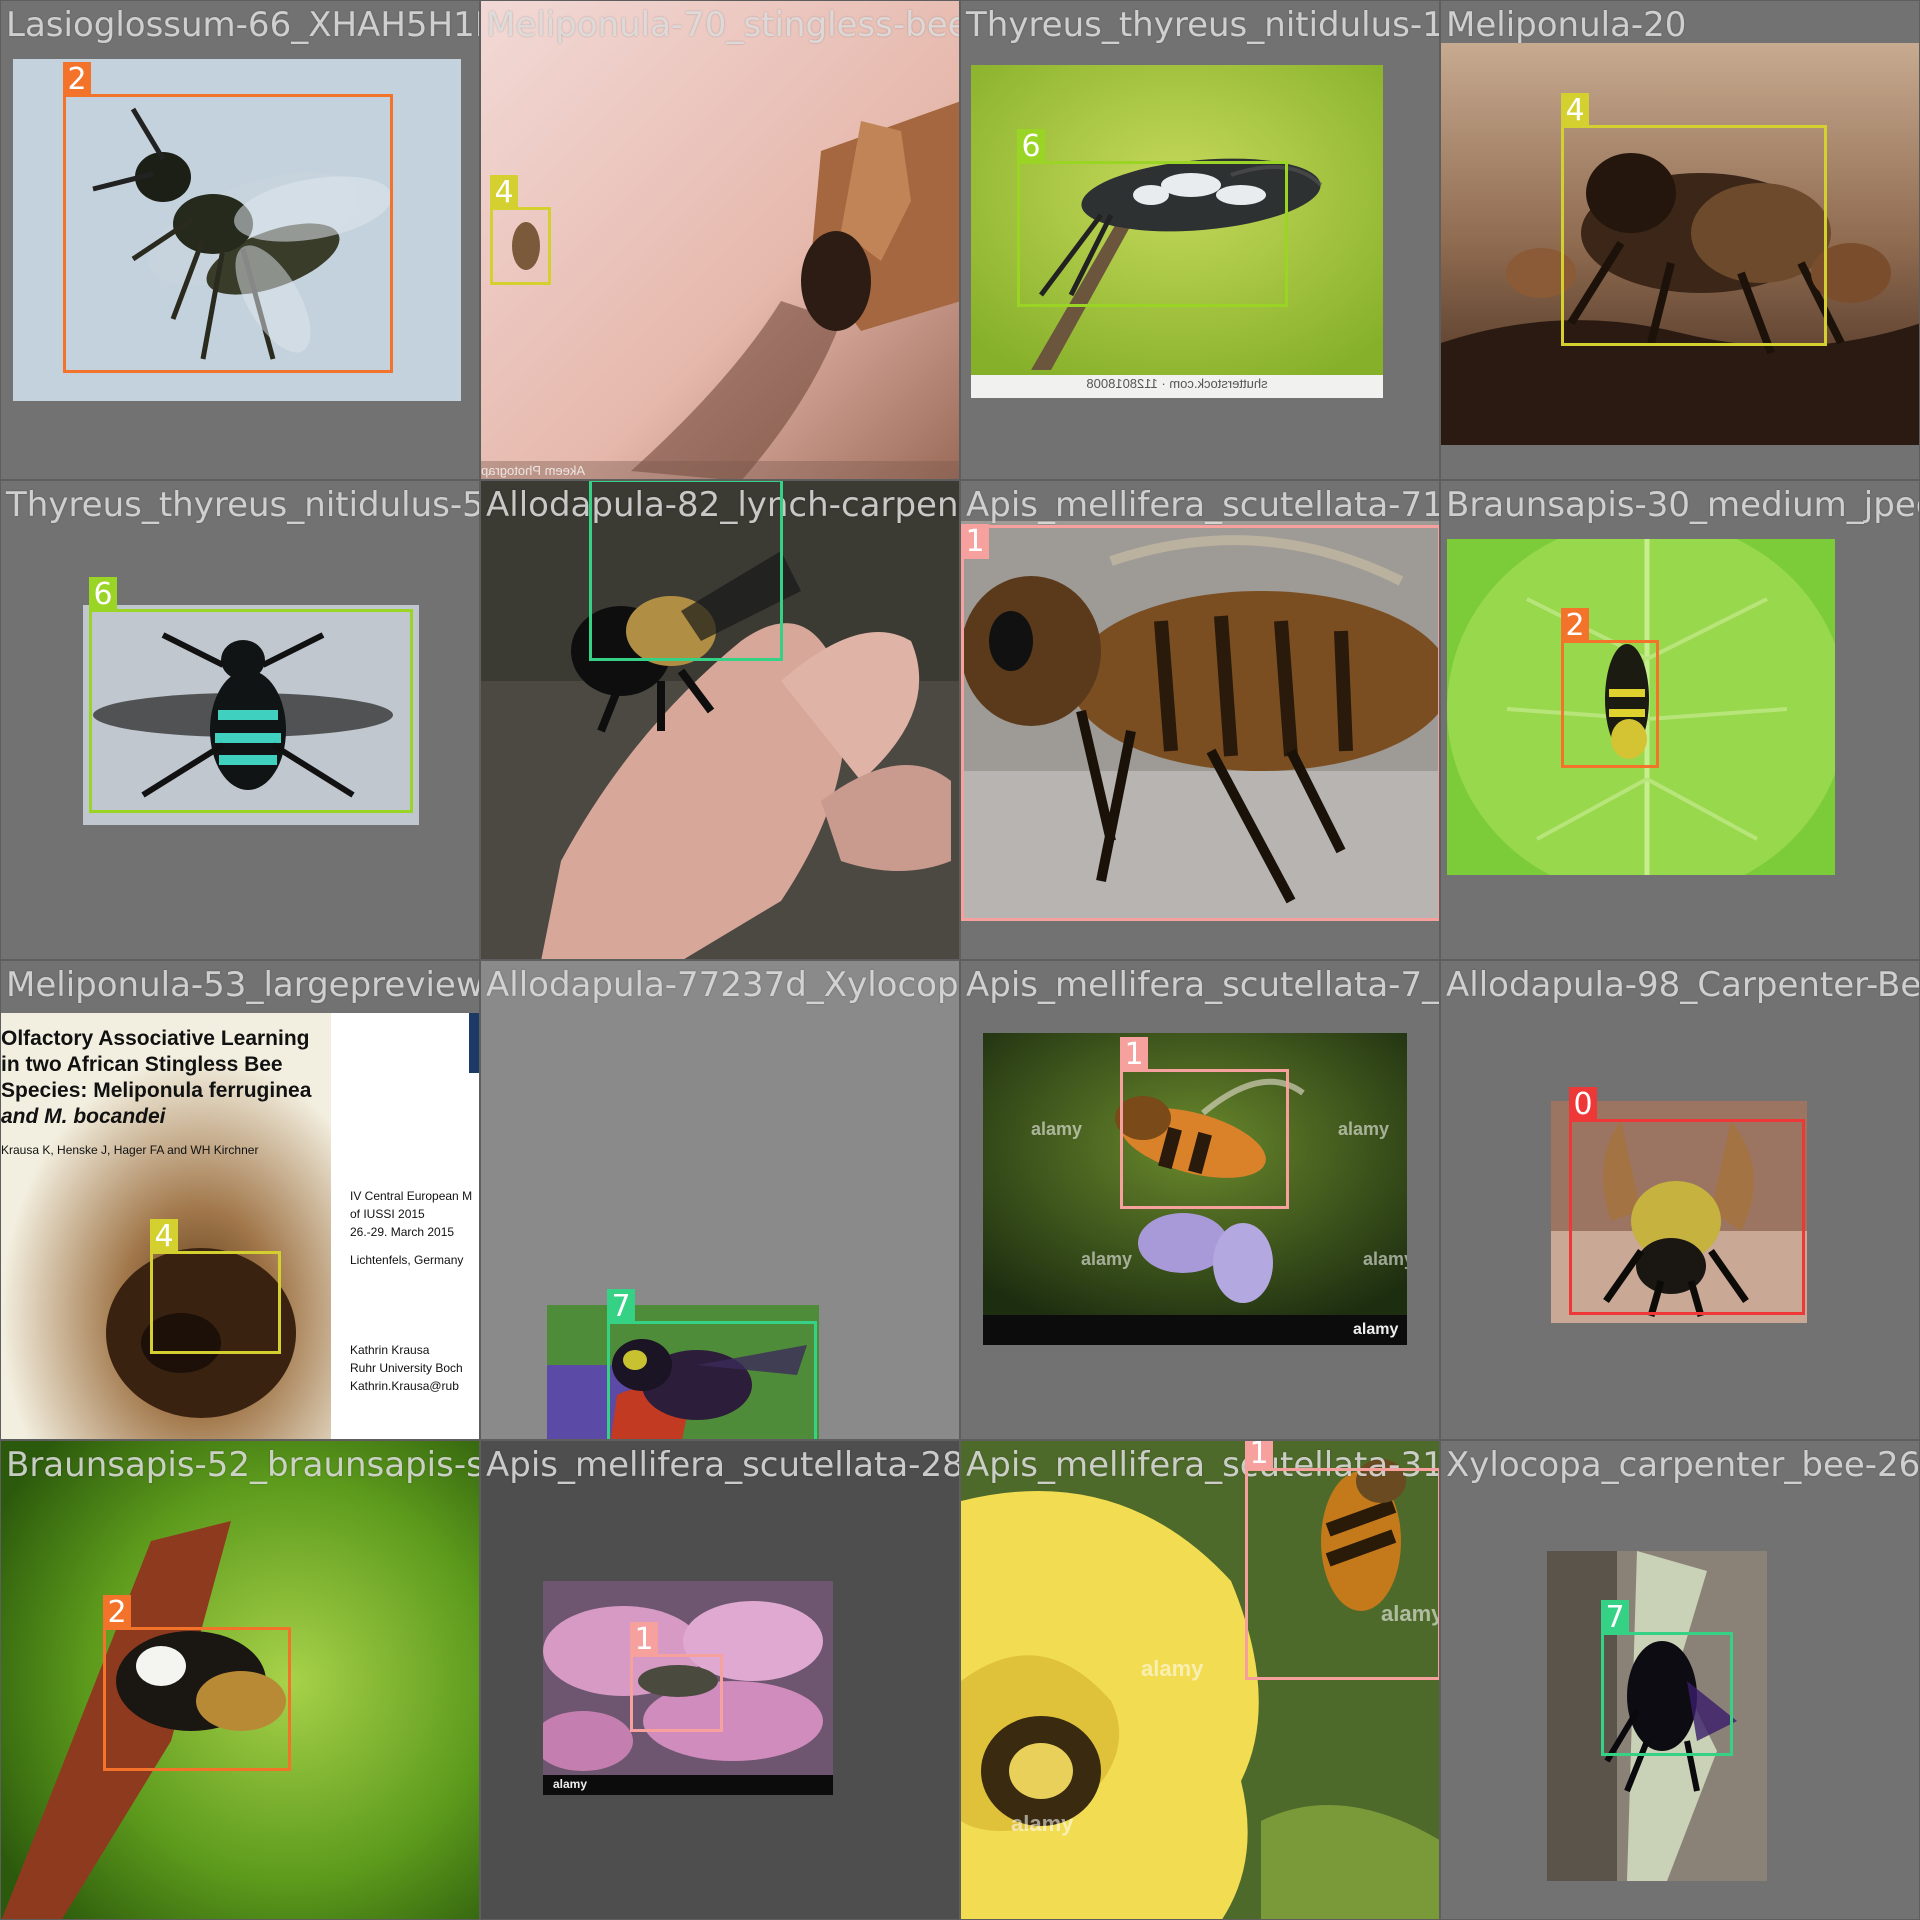 This screenshot has width=1920, height=1920. What do you see at coordinates (1687, 1201) in the screenshot?
I see `bounding-box: 0` at bounding box center [1687, 1201].